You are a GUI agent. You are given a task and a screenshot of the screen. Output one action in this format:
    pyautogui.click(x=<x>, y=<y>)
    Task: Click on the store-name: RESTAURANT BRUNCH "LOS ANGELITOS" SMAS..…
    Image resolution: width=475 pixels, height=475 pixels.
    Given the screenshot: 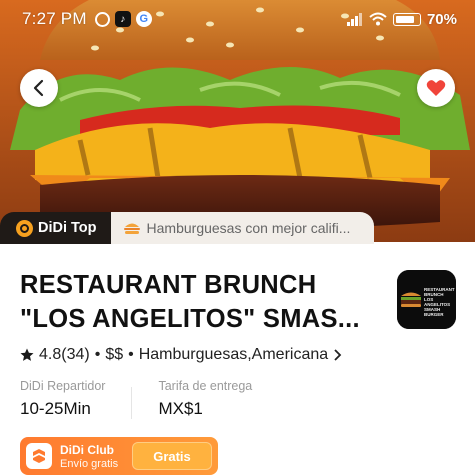 What is the action you would take?
    pyautogui.click(x=190, y=302)
    